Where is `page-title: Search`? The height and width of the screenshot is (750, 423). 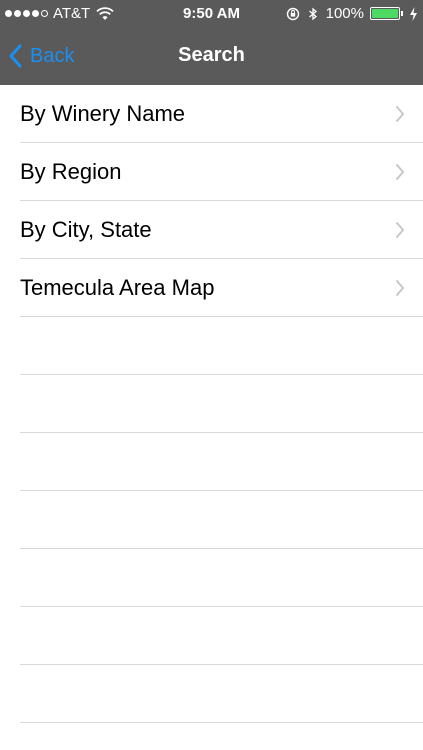 page-title: Search is located at coordinates (211, 55).